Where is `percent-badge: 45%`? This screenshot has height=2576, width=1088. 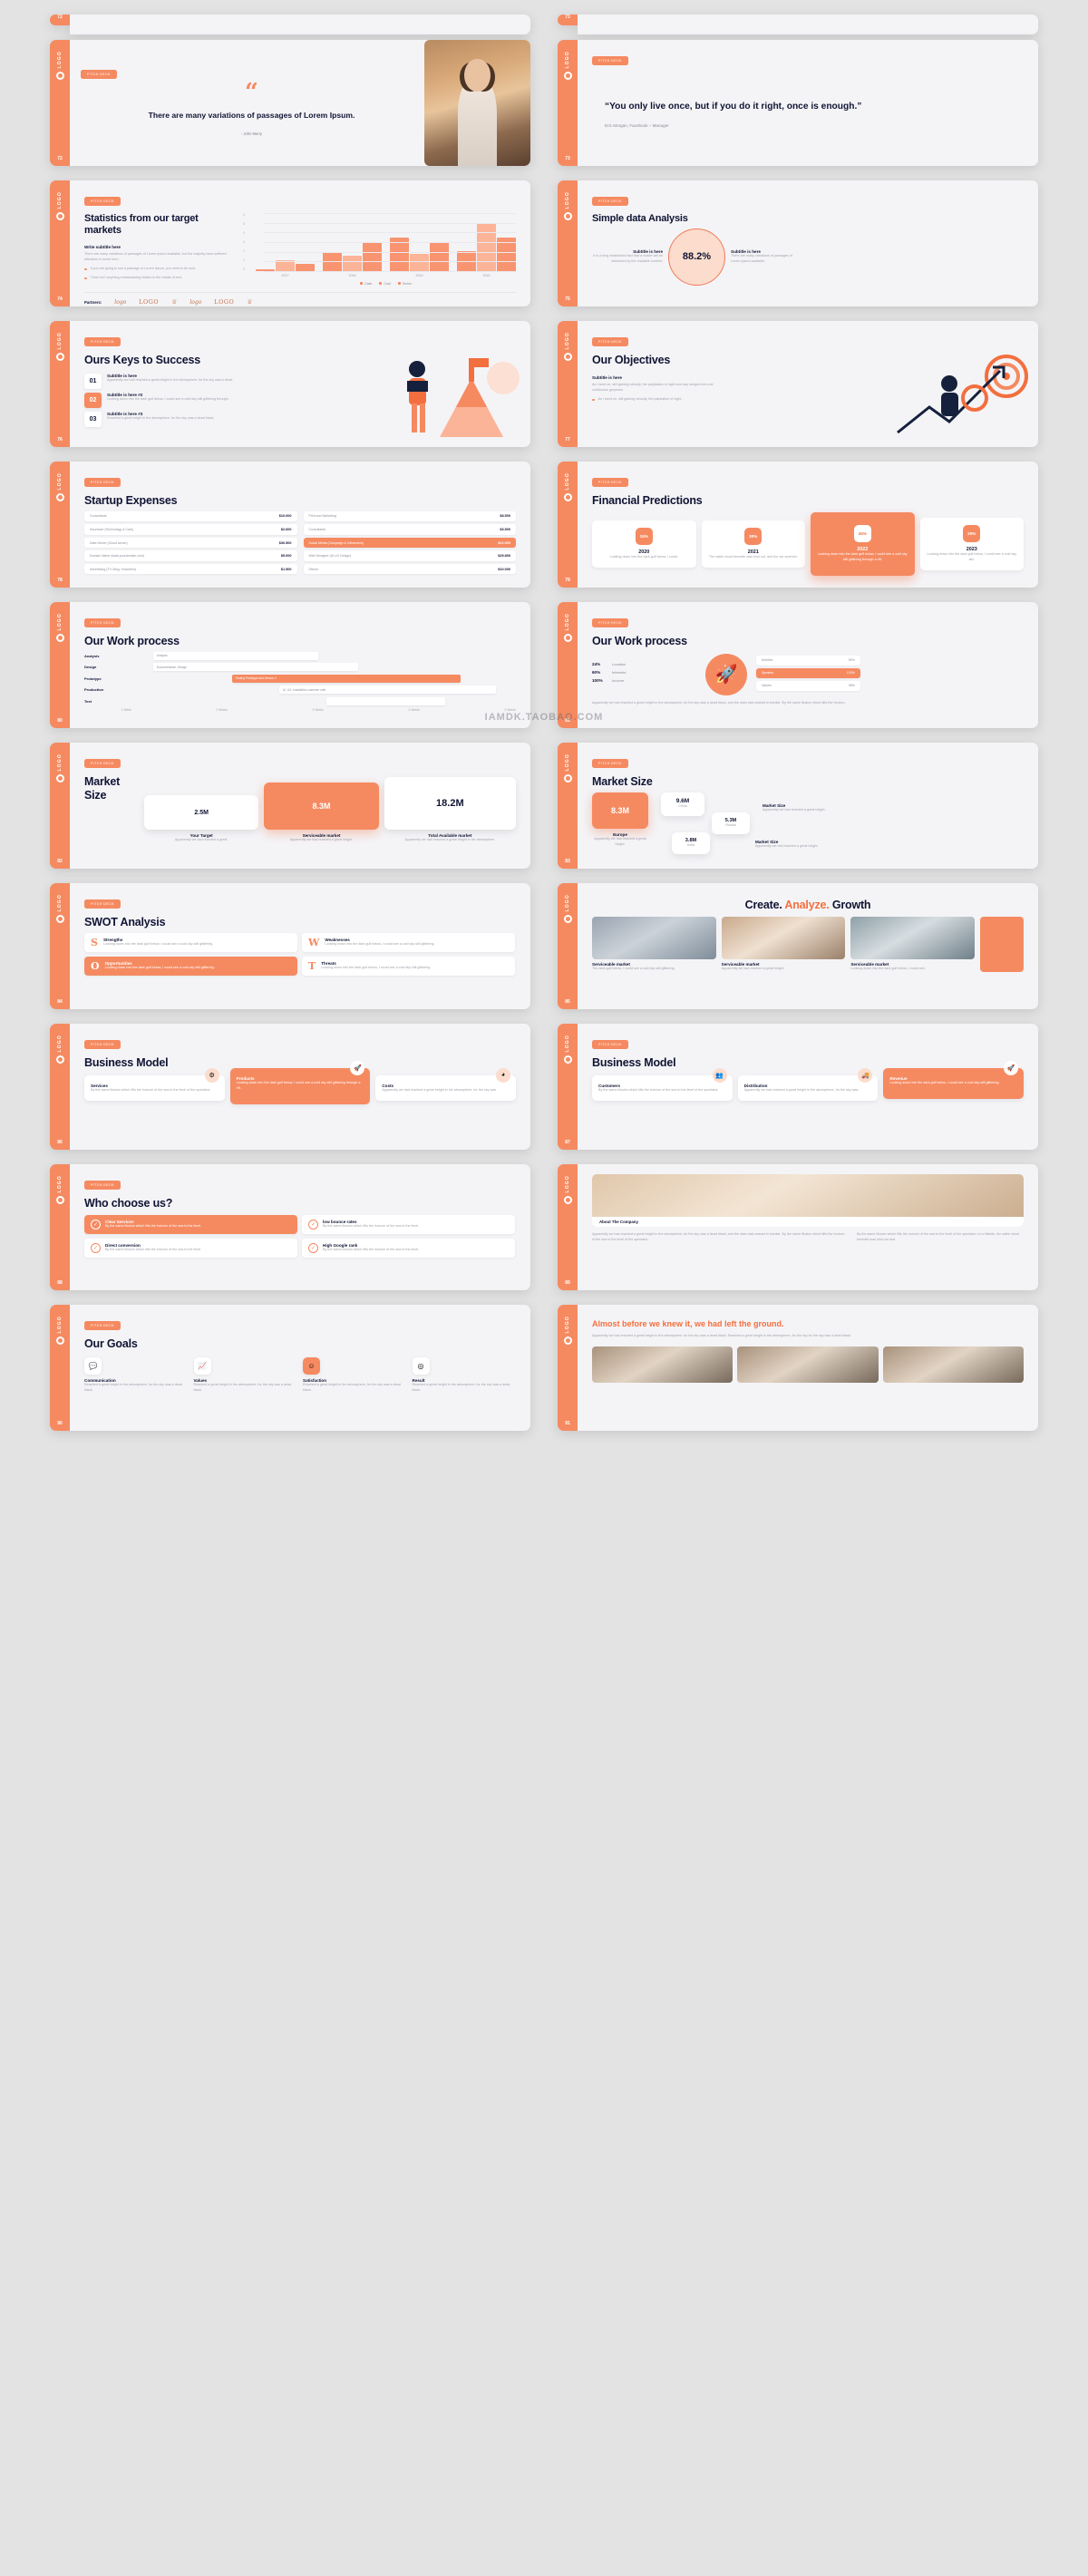
percent-badge: 45% is located at coordinates (862, 533).